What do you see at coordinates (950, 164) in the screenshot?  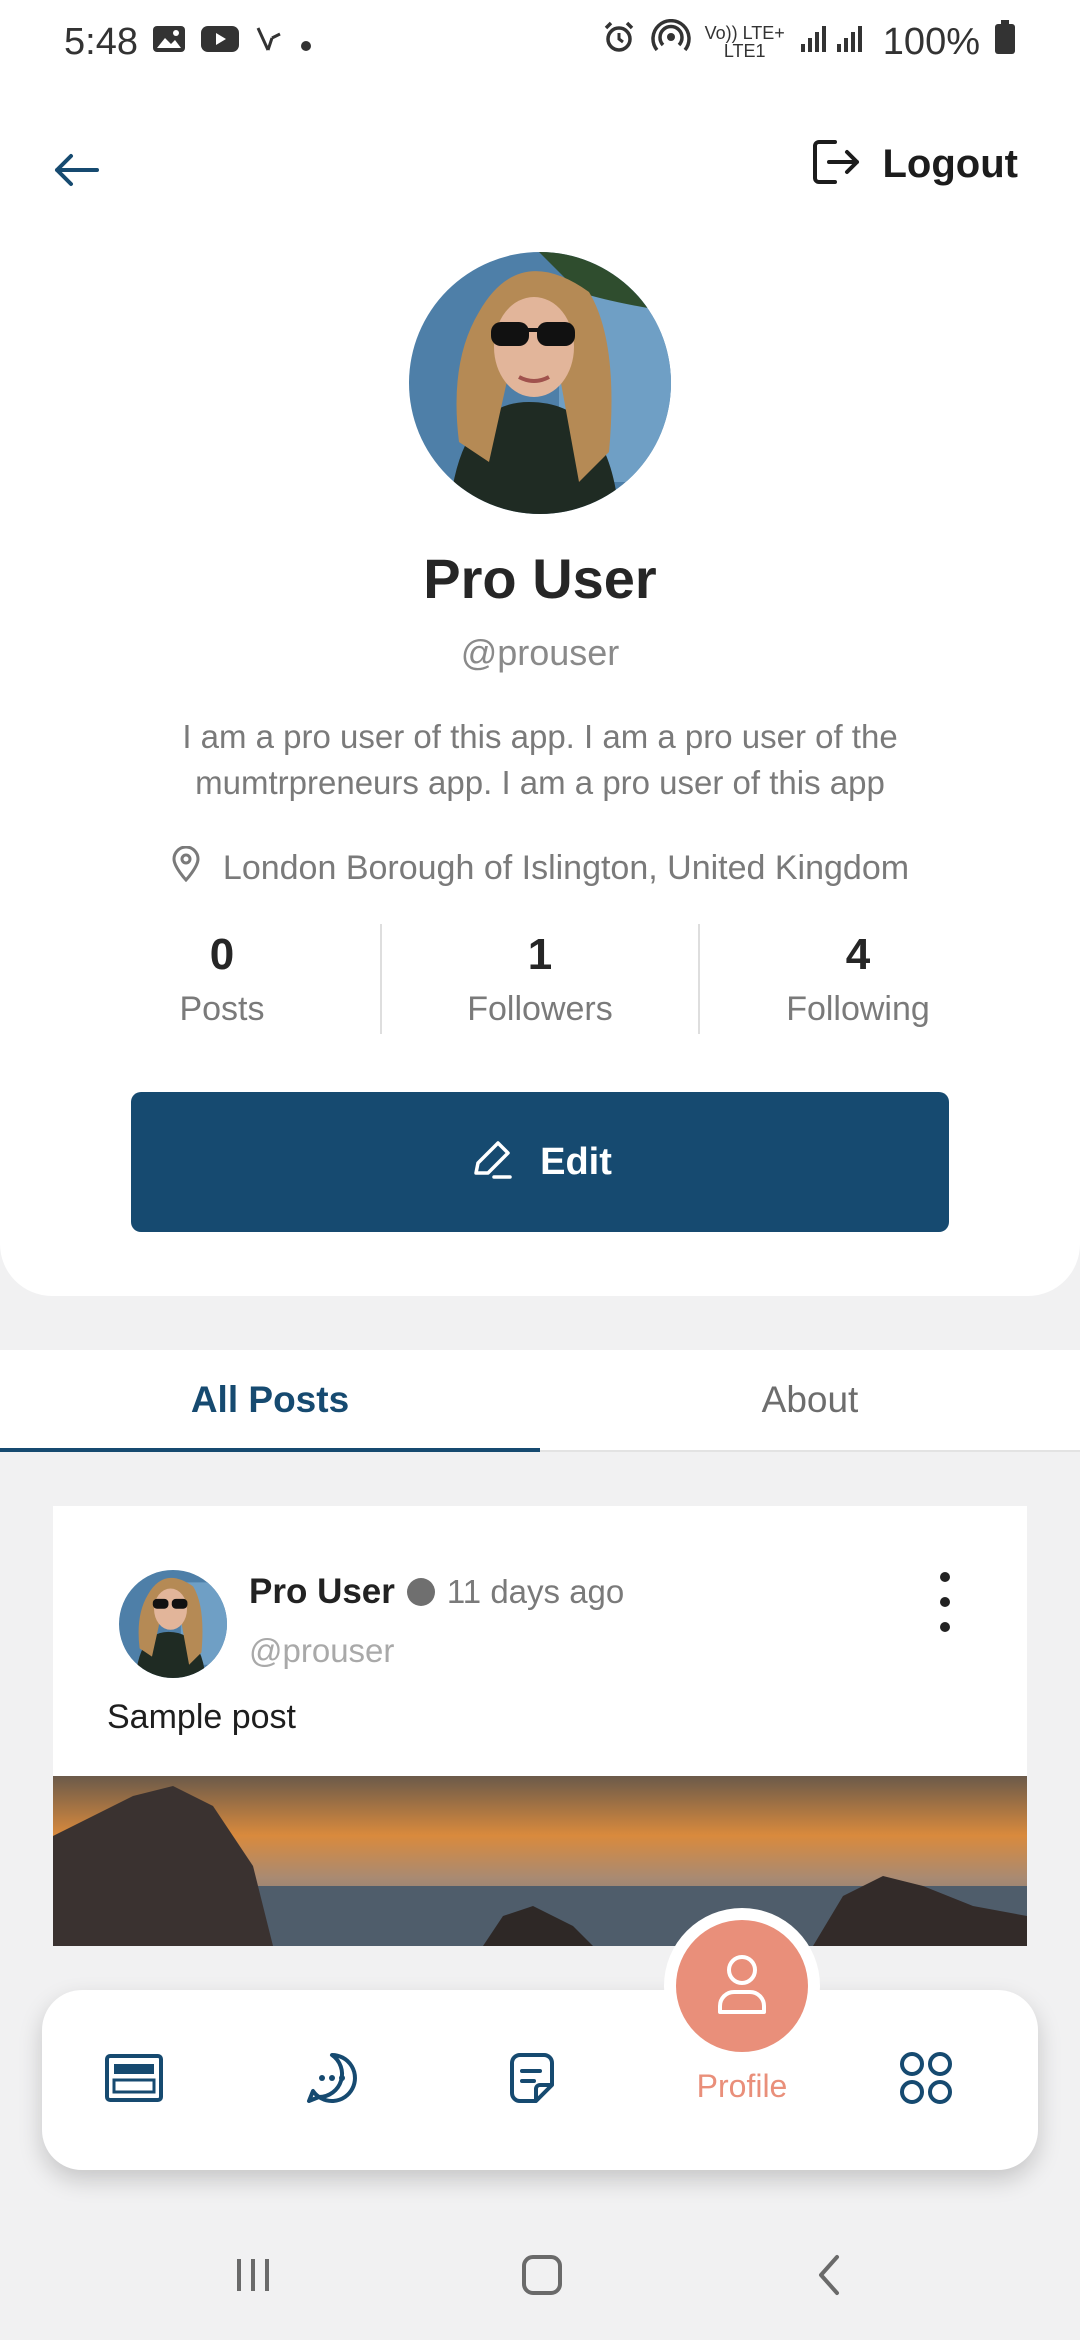 I see `logout-label: Logout` at bounding box center [950, 164].